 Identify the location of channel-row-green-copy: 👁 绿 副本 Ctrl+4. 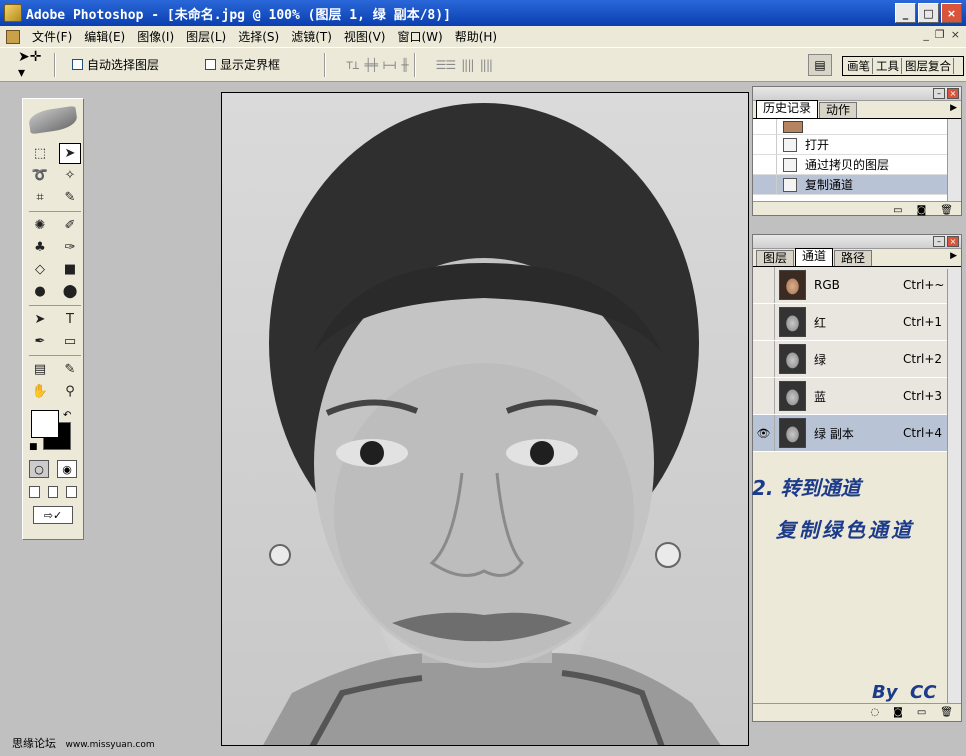
(857, 433).